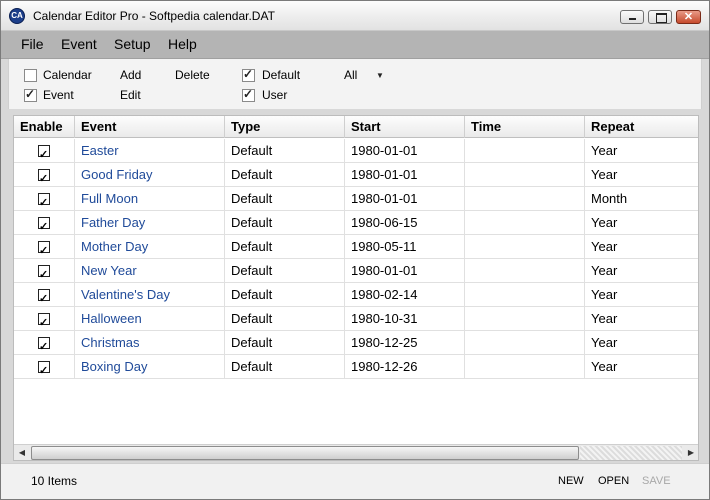  I want to click on table-header: Enable Event Type Start Time Repeat, so click(356, 127).